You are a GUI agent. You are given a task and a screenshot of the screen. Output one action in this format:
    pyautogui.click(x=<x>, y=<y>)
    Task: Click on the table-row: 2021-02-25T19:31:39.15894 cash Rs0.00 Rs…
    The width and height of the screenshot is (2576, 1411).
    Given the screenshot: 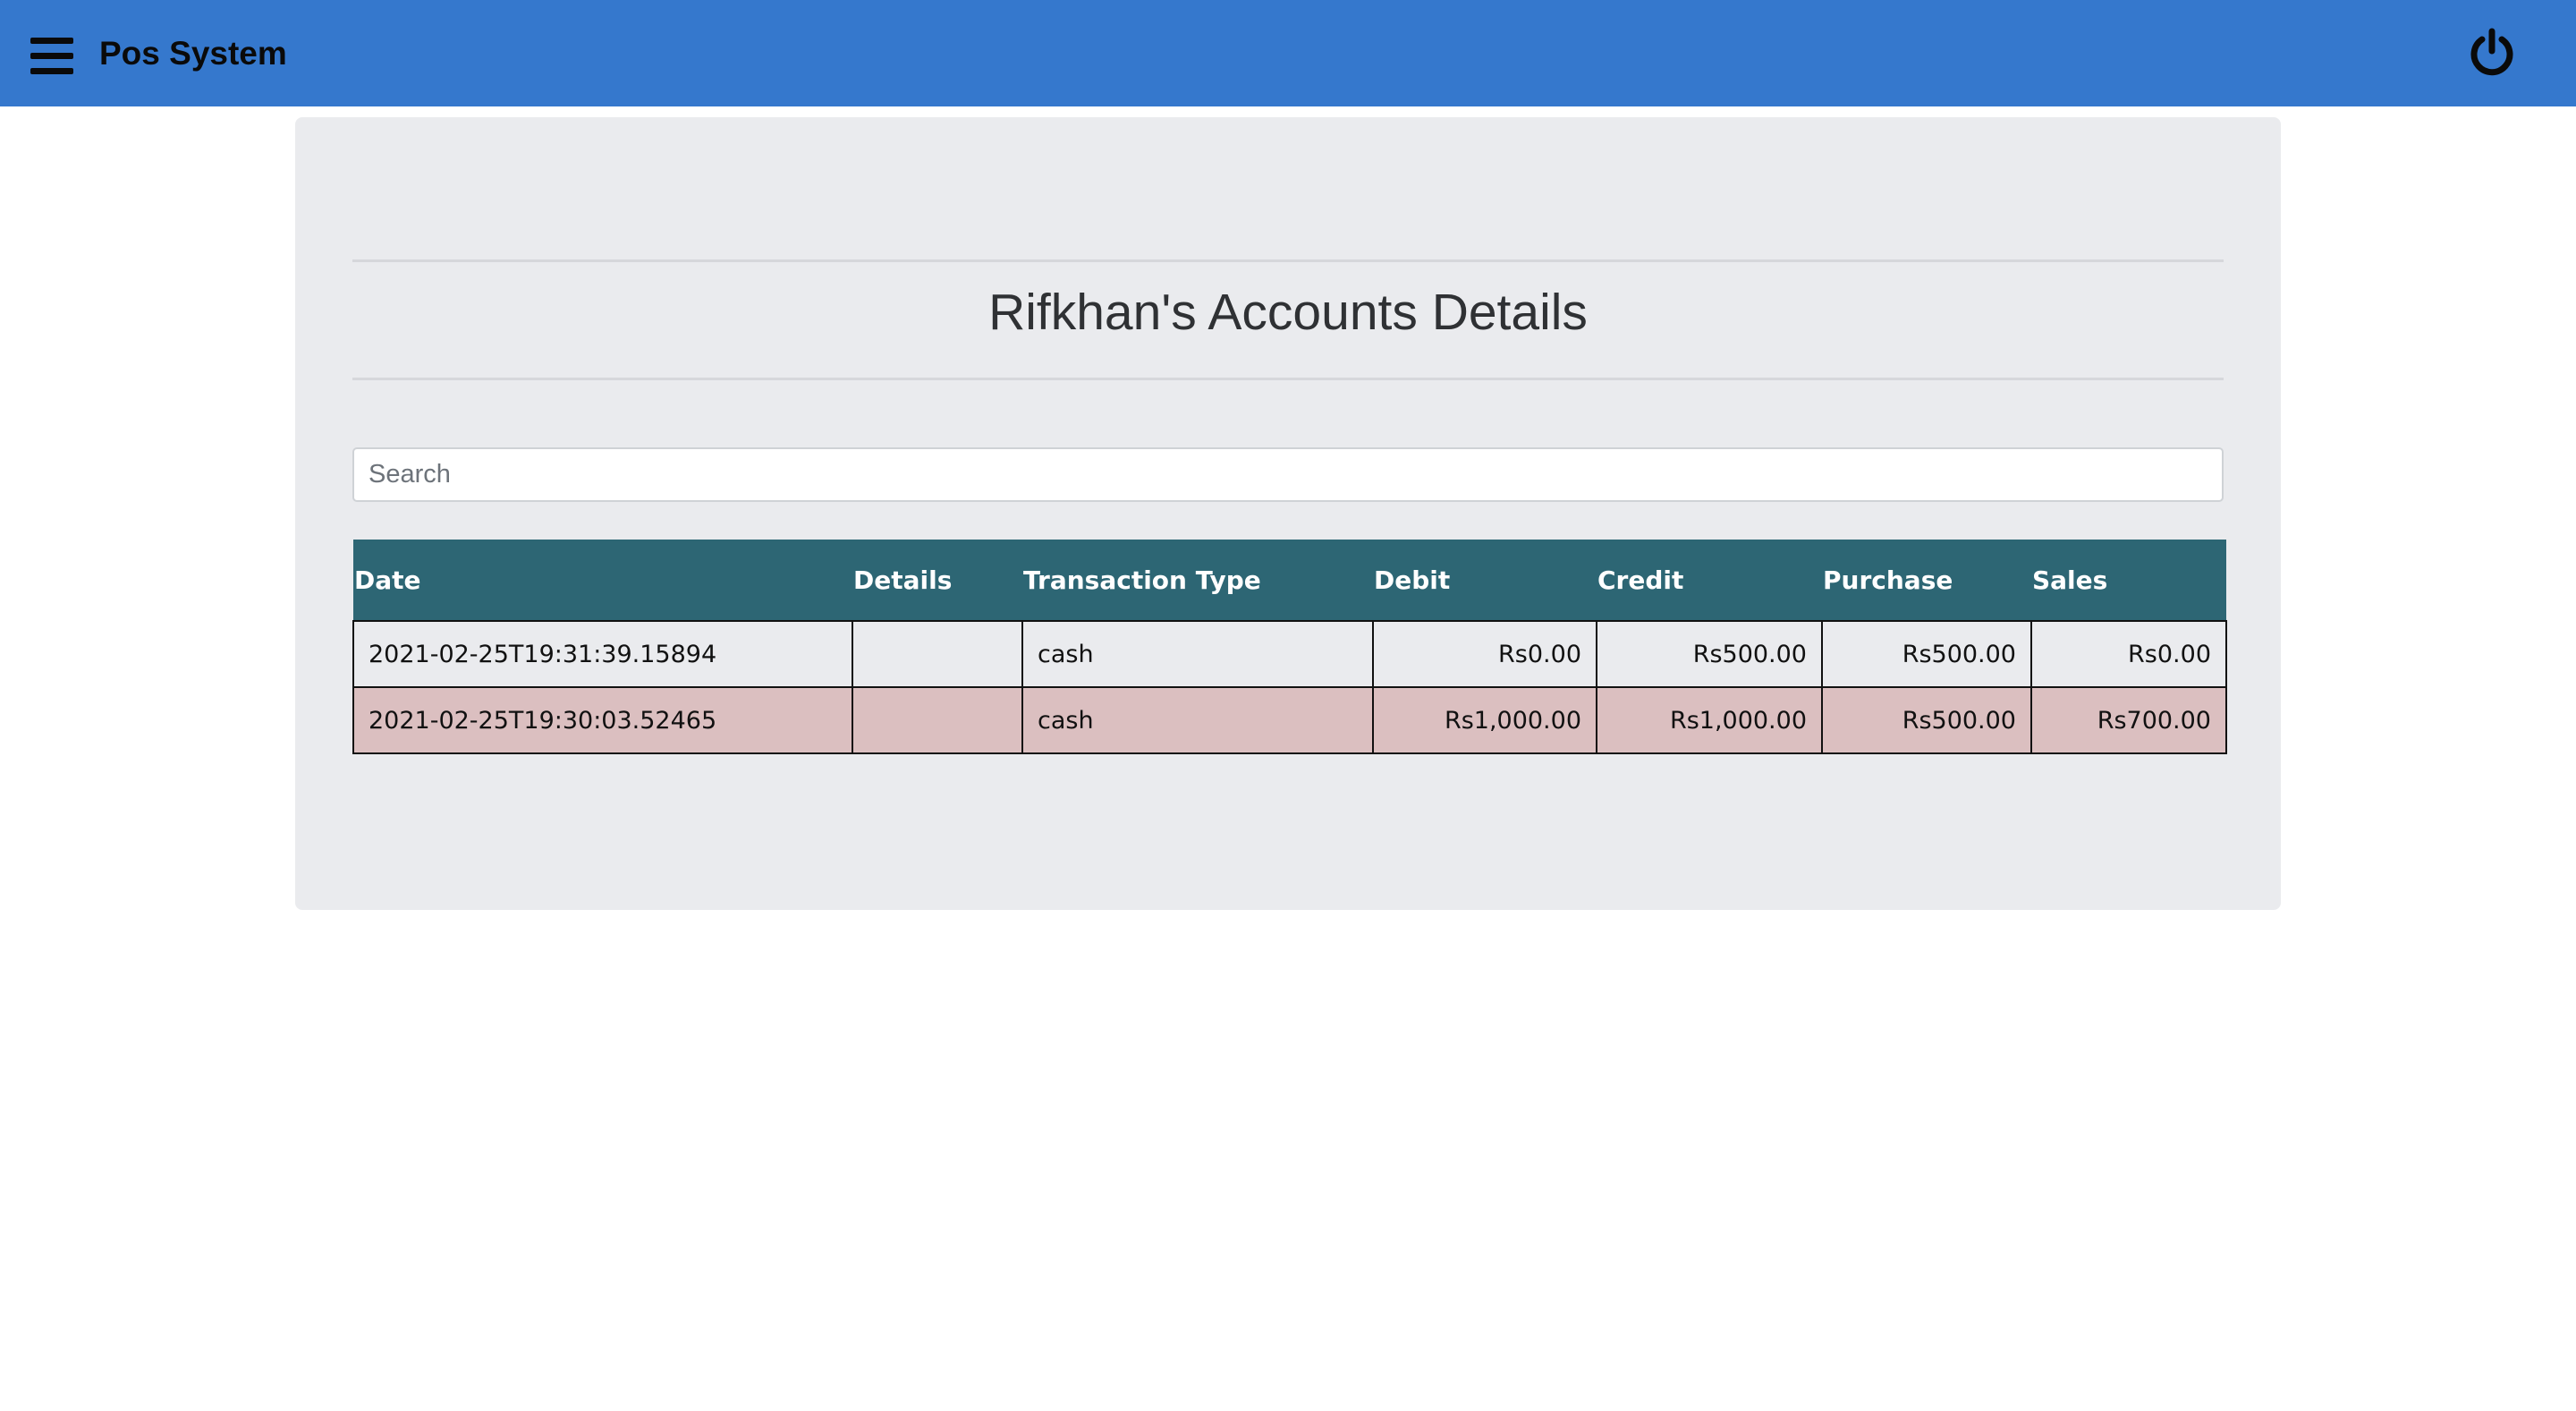 What is the action you would take?
    pyautogui.click(x=1289, y=654)
    